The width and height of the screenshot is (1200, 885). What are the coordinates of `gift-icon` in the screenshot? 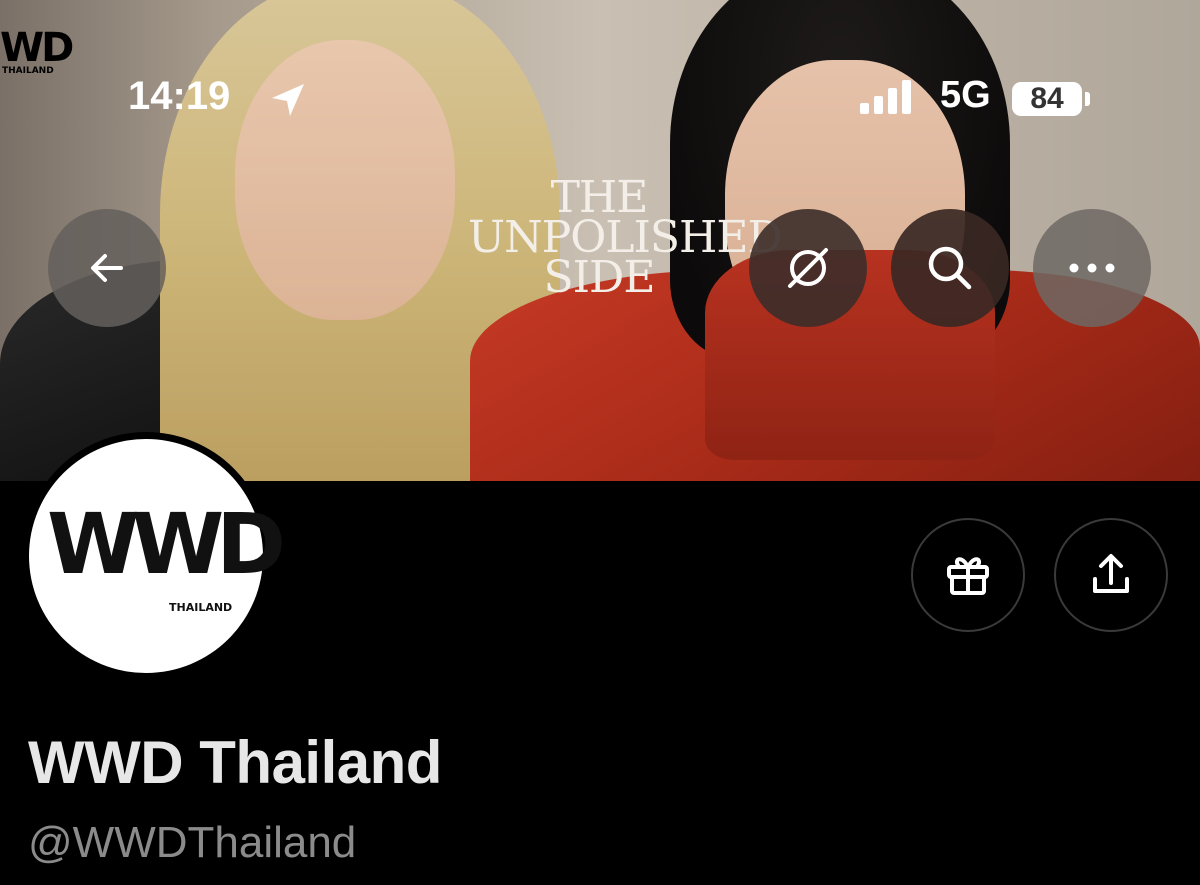 It's located at (968, 576).